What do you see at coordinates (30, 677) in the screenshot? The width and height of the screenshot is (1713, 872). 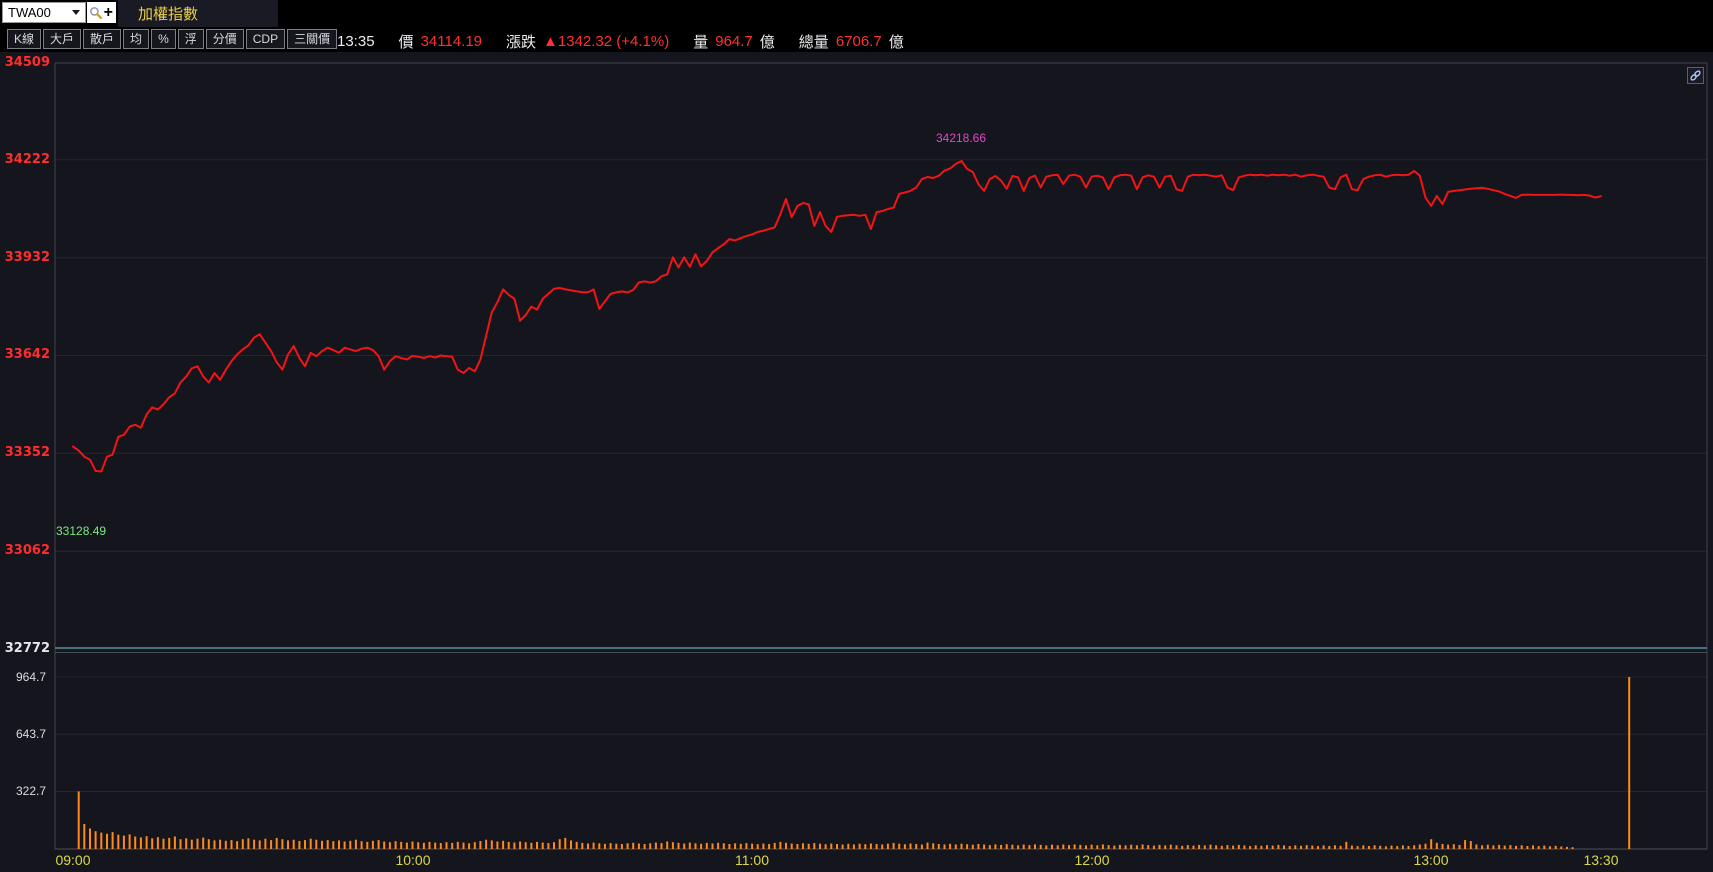 I see `volume-axis-label-964.7: 964.7` at bounding box center [30, 677].